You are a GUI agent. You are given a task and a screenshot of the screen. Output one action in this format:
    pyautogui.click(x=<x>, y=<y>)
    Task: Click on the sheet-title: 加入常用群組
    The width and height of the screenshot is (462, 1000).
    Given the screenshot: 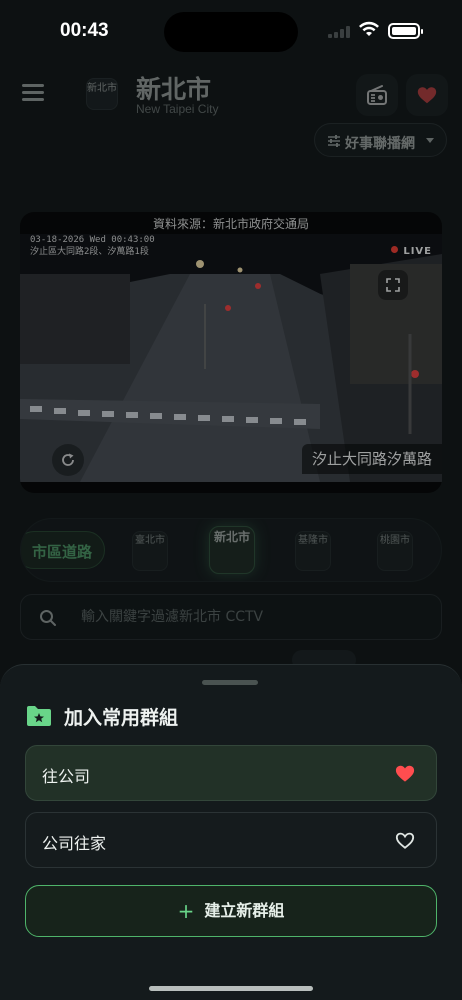 What is the action you would take?
    pyautogui.click(x=121, y=718)
    